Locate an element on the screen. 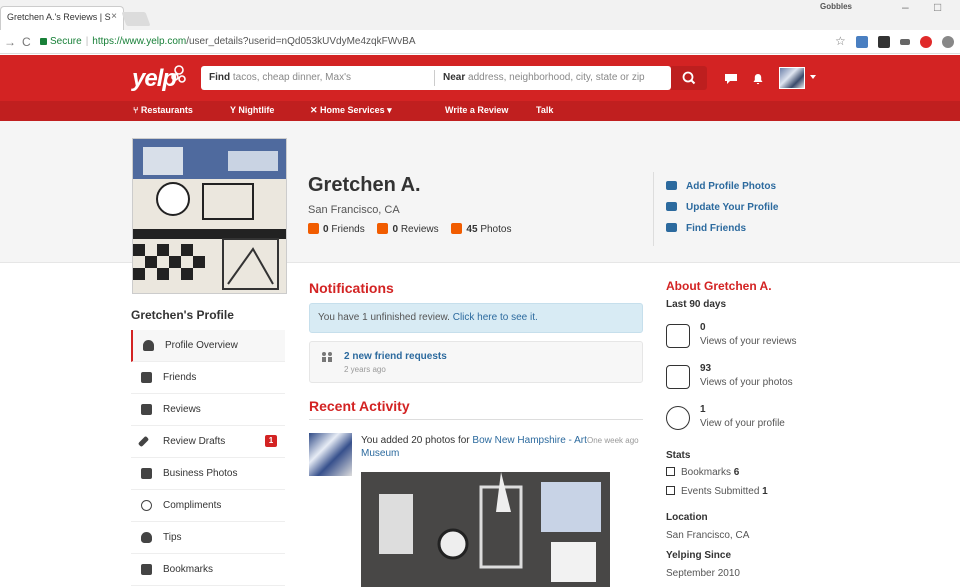  photo-views-metric: 93 Views of your photos is located at coordinates (746, 383).